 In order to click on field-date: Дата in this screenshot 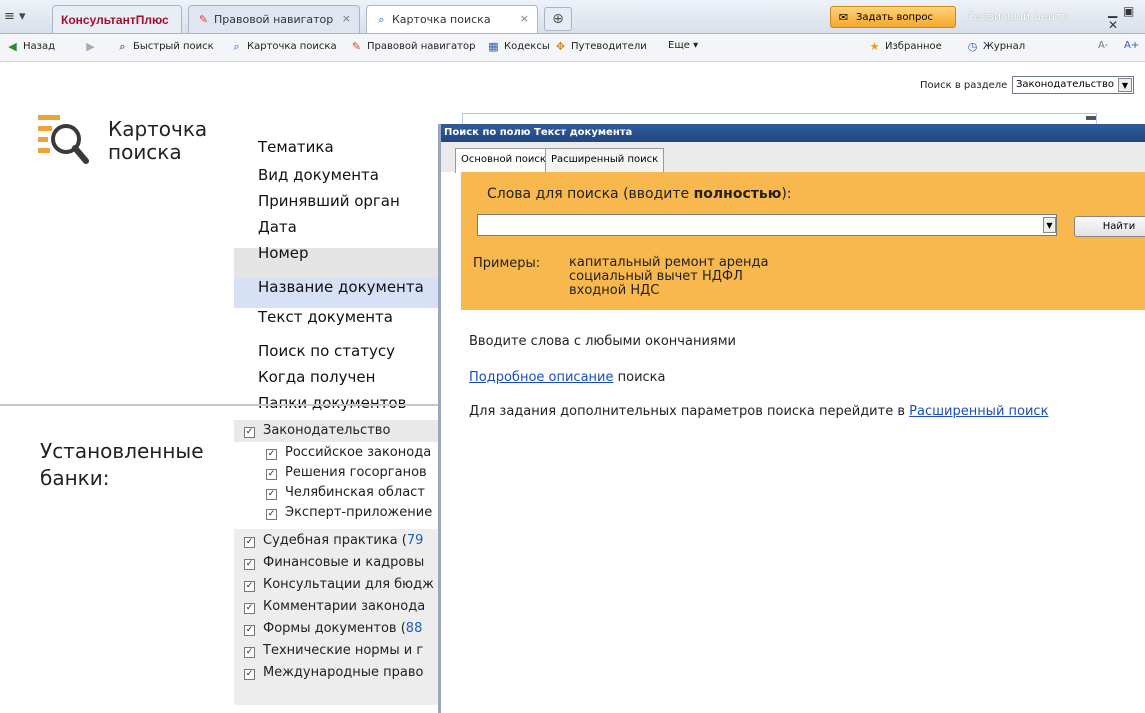, I will do `click(277, 227)`.